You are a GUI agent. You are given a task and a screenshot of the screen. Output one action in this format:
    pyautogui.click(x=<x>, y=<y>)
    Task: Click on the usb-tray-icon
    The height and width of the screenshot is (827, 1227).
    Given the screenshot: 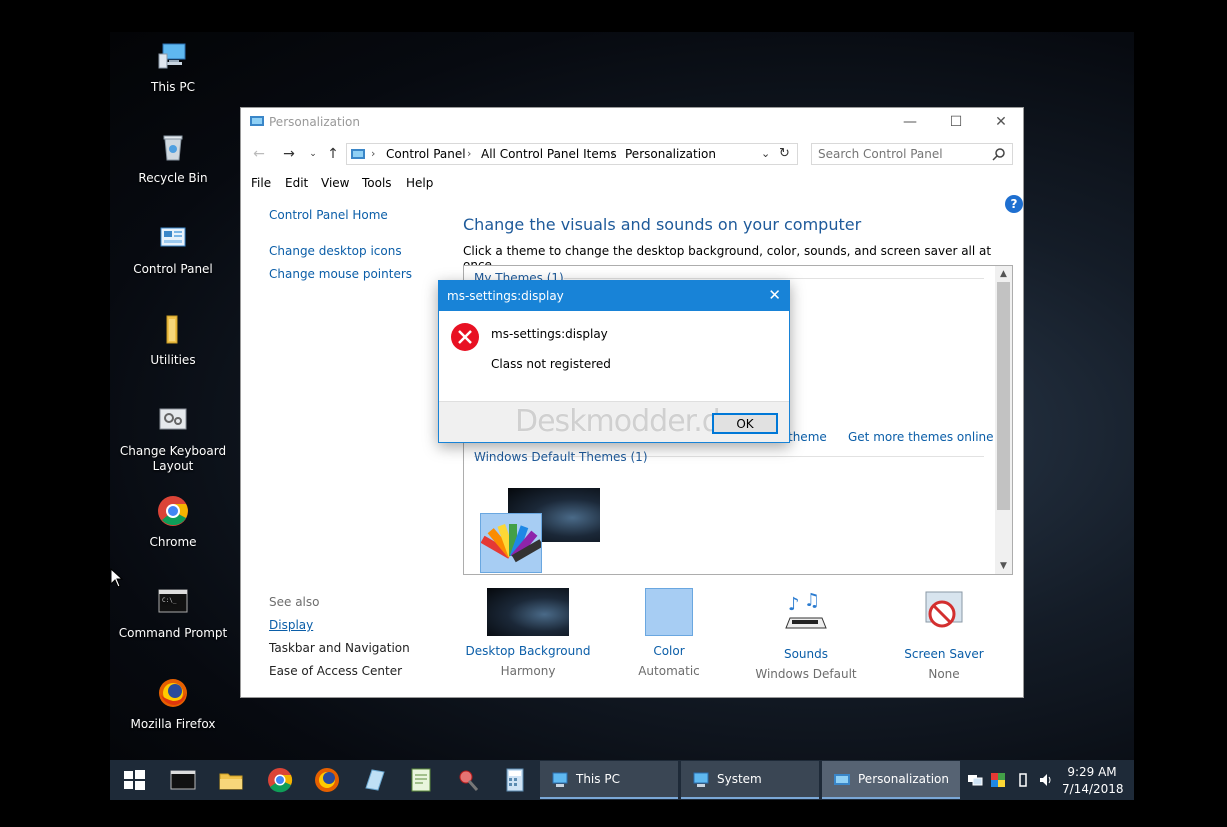 What is the action you would take?
    pyautogui.click(x=1023, y=780)
    